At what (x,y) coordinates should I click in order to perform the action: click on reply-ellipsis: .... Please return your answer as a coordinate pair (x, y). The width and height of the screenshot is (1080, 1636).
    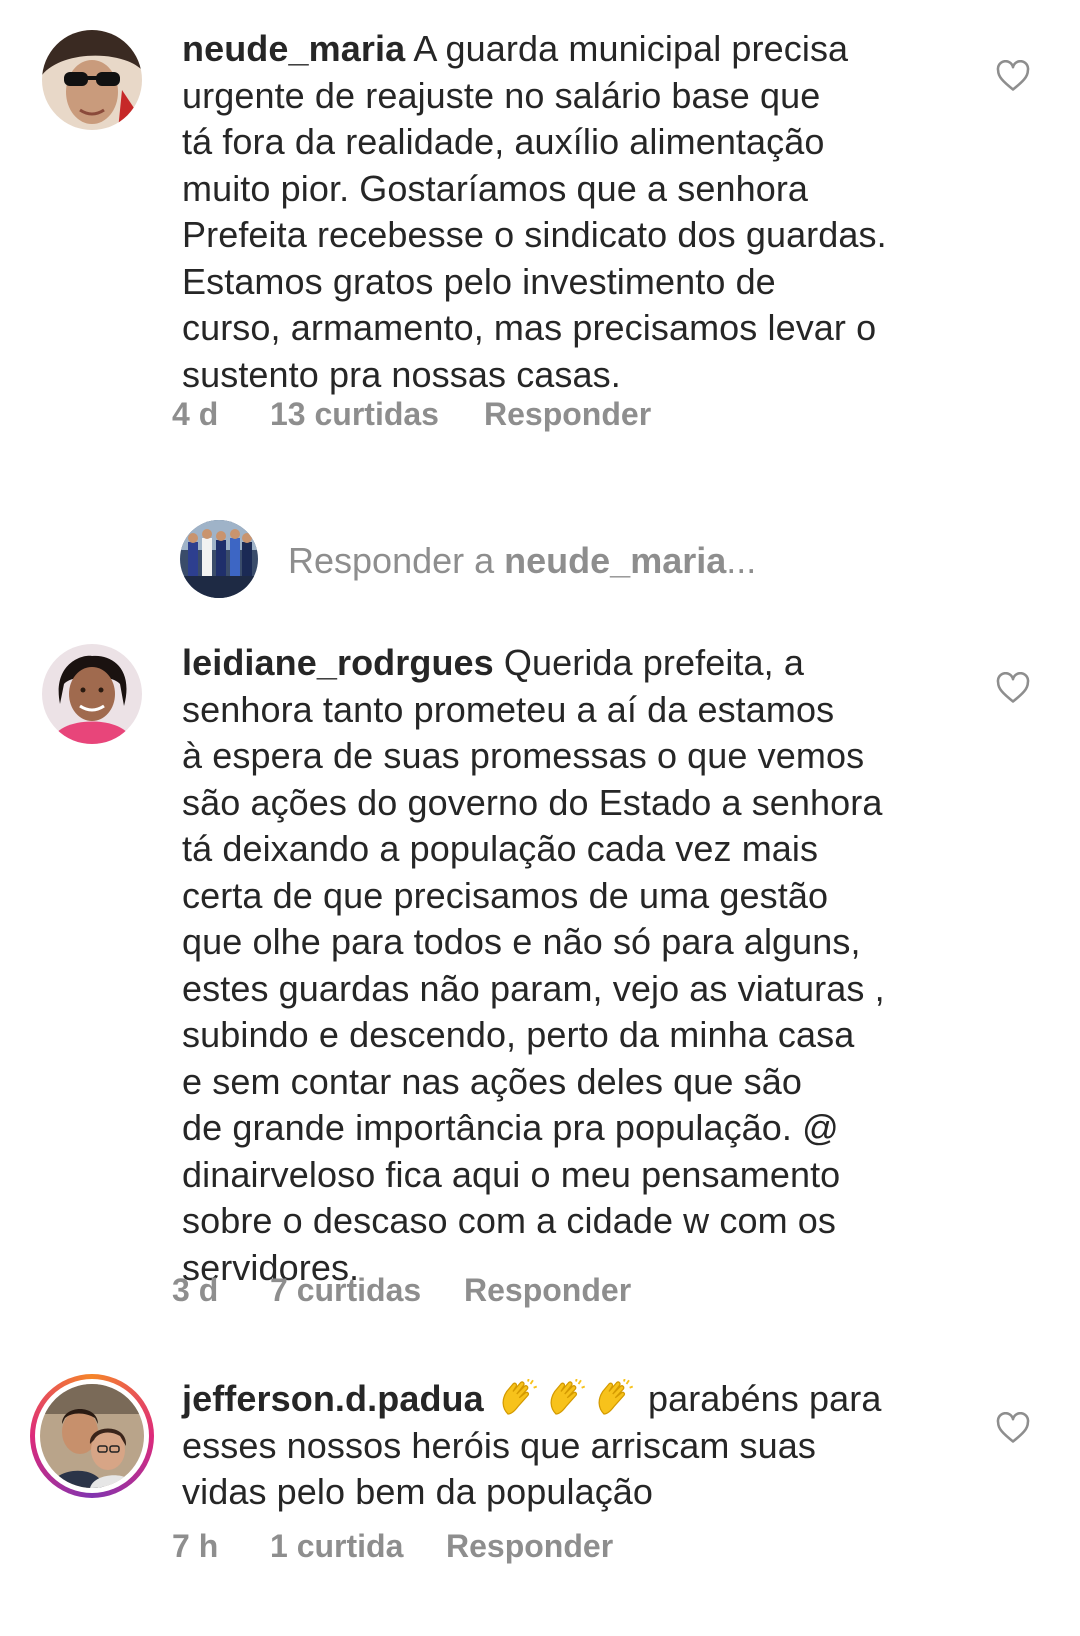
    Looking at the image, I should click on (741, 560).